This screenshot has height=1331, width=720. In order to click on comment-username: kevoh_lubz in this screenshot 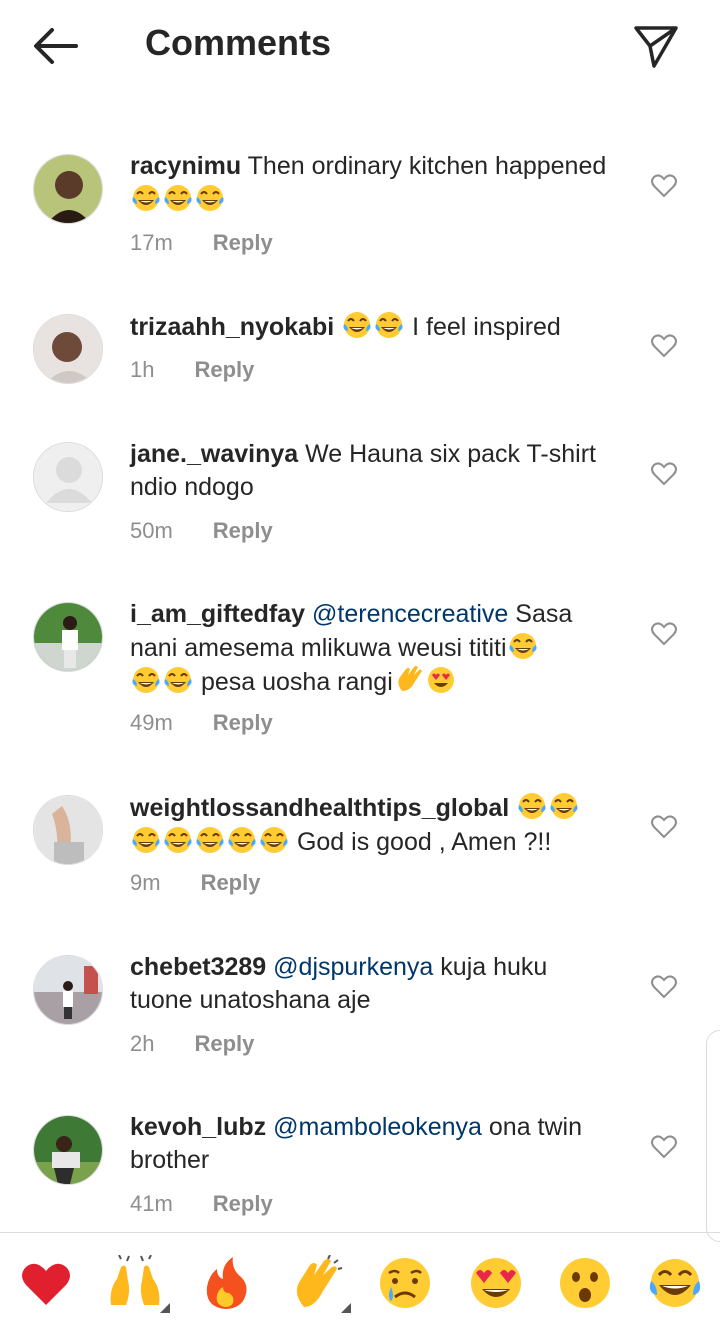, I will do `click(198, 1127)`.